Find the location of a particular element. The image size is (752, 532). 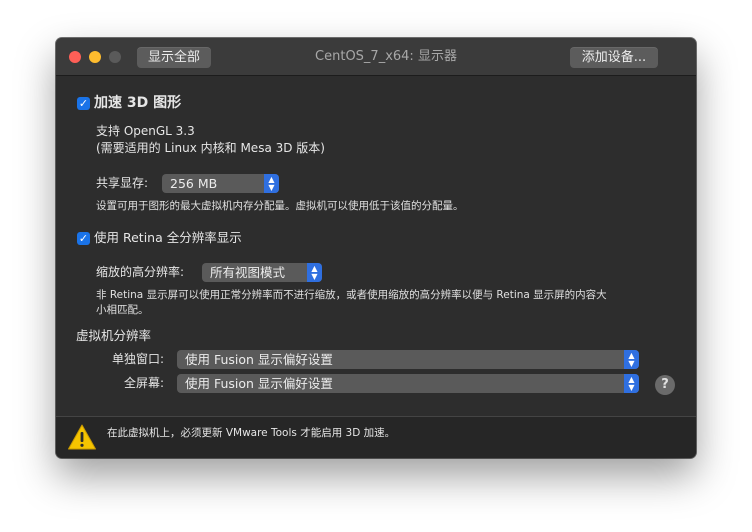

kernel-requirement-text: (需要适用的 Linux 内核和 Mesa 3D 版本) is located at coordinates (210, 148).